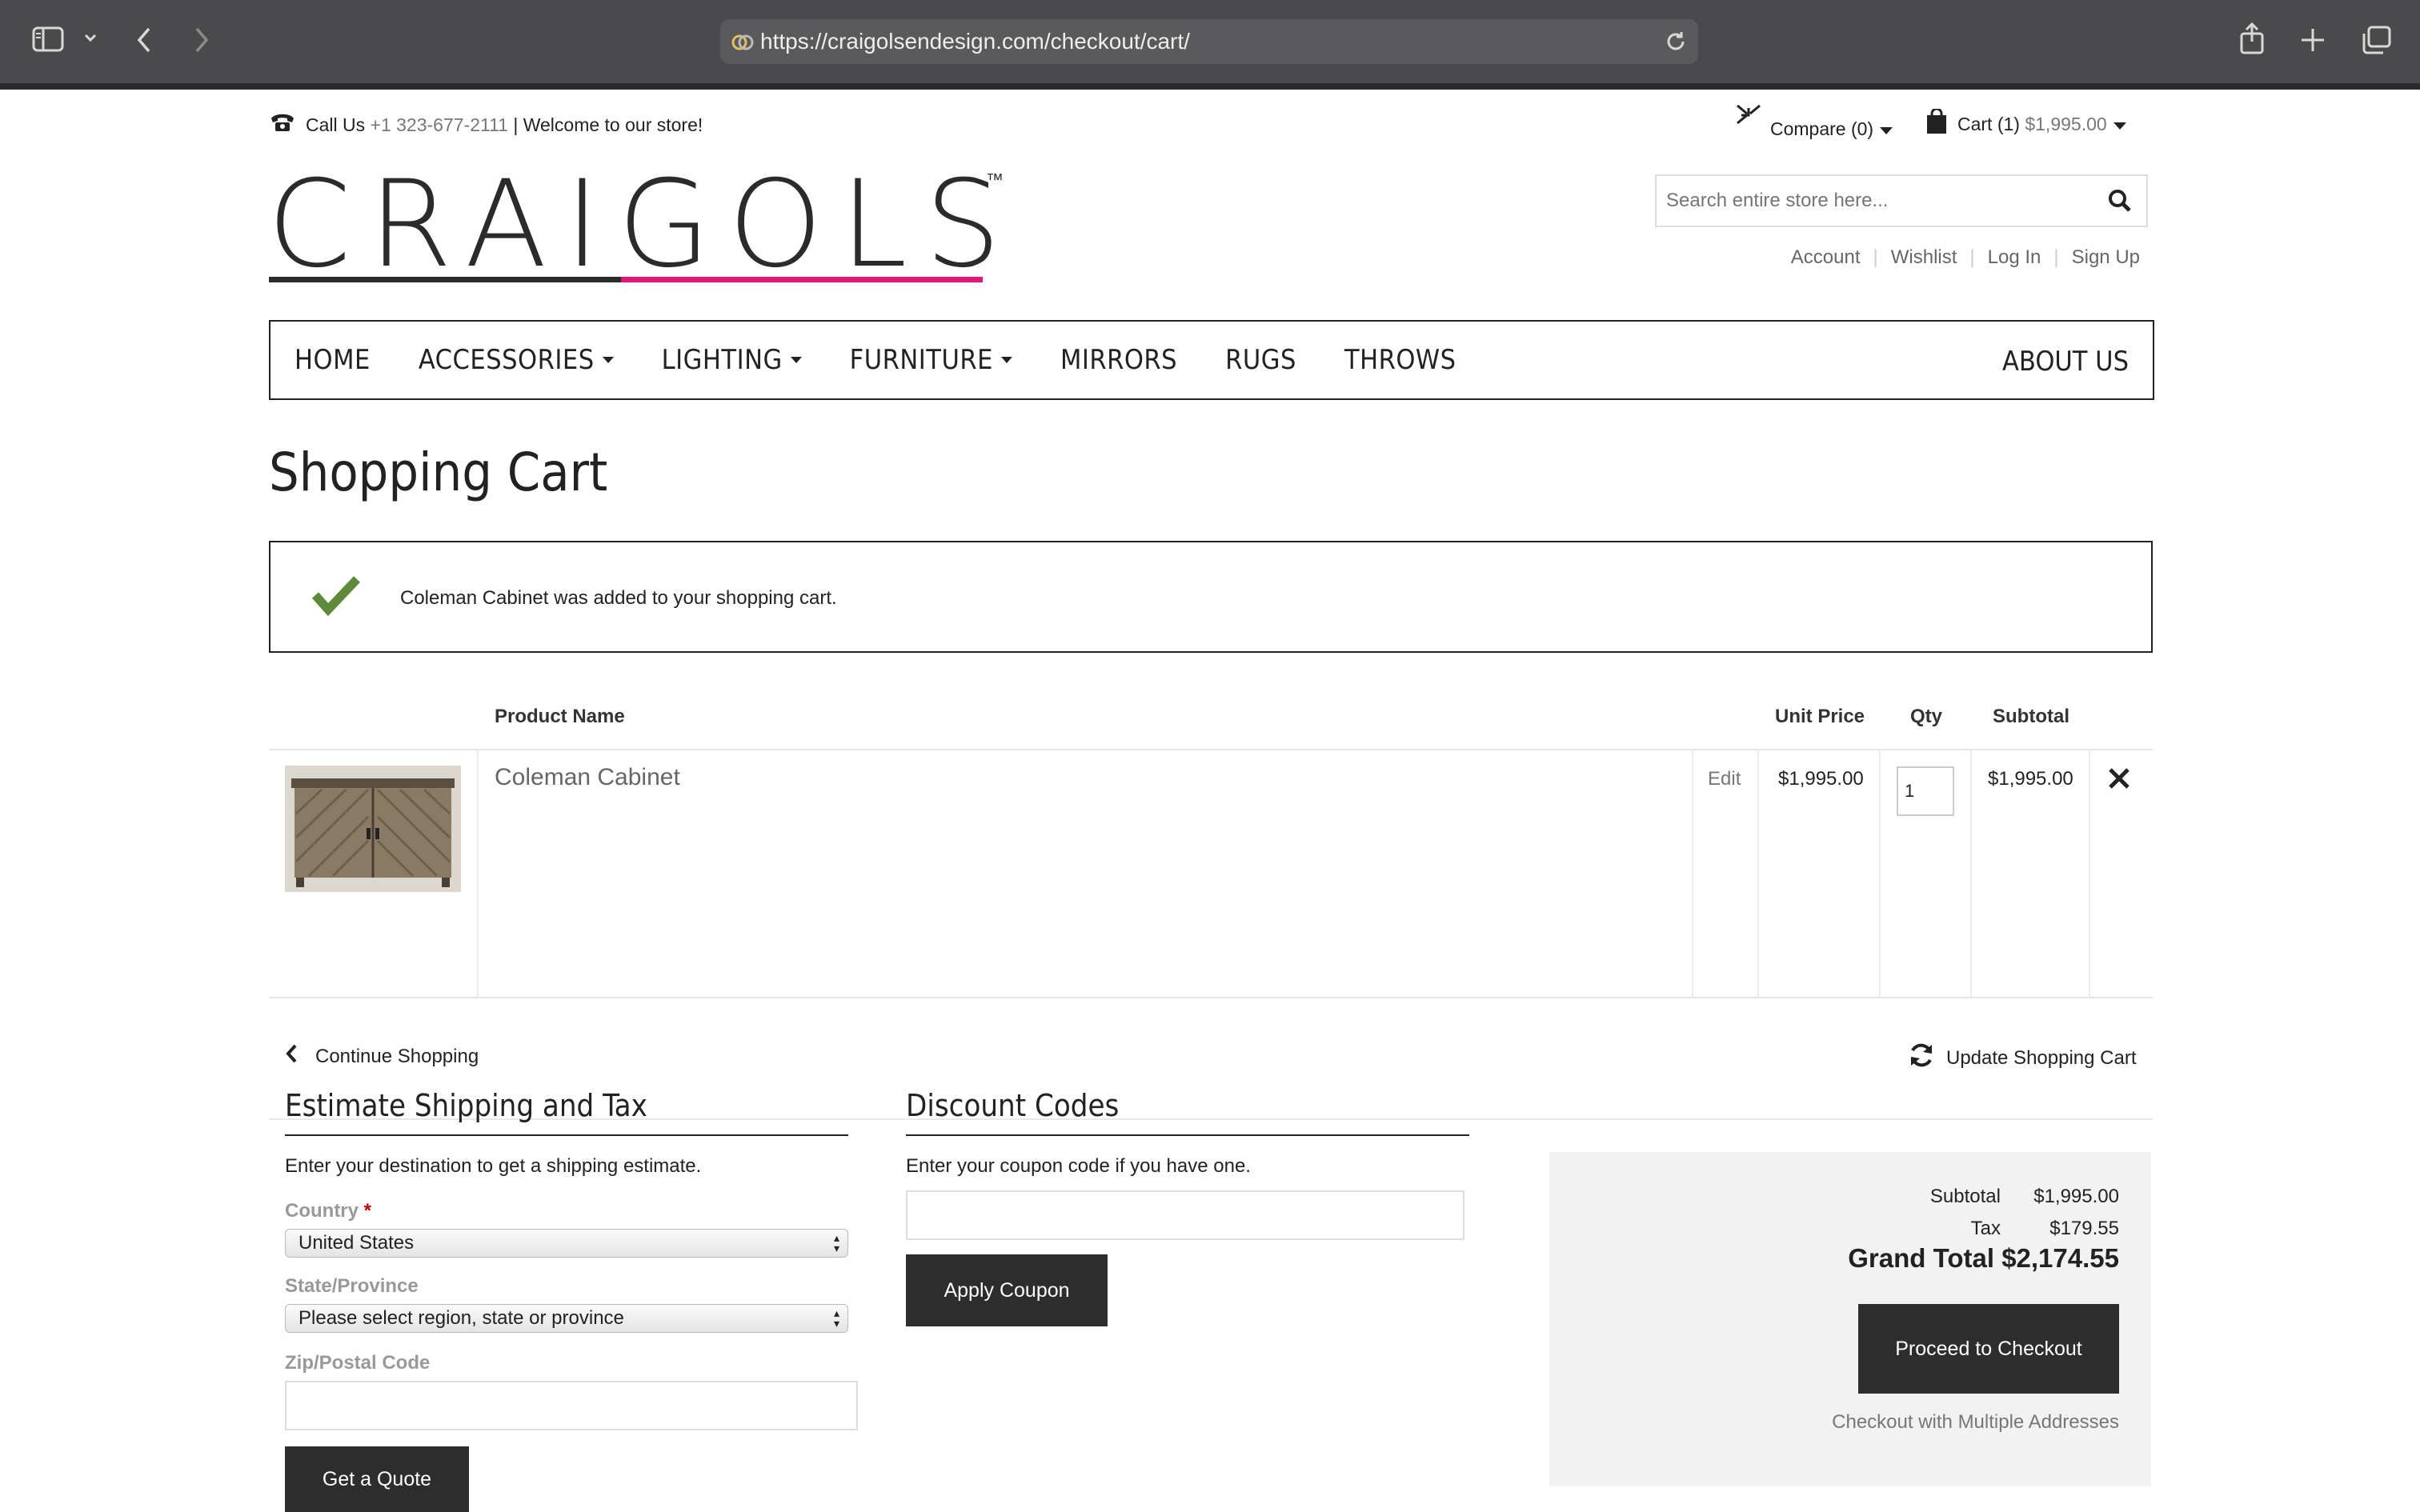  I want to click on compare-label: Compare (0), so click(1822, 128).